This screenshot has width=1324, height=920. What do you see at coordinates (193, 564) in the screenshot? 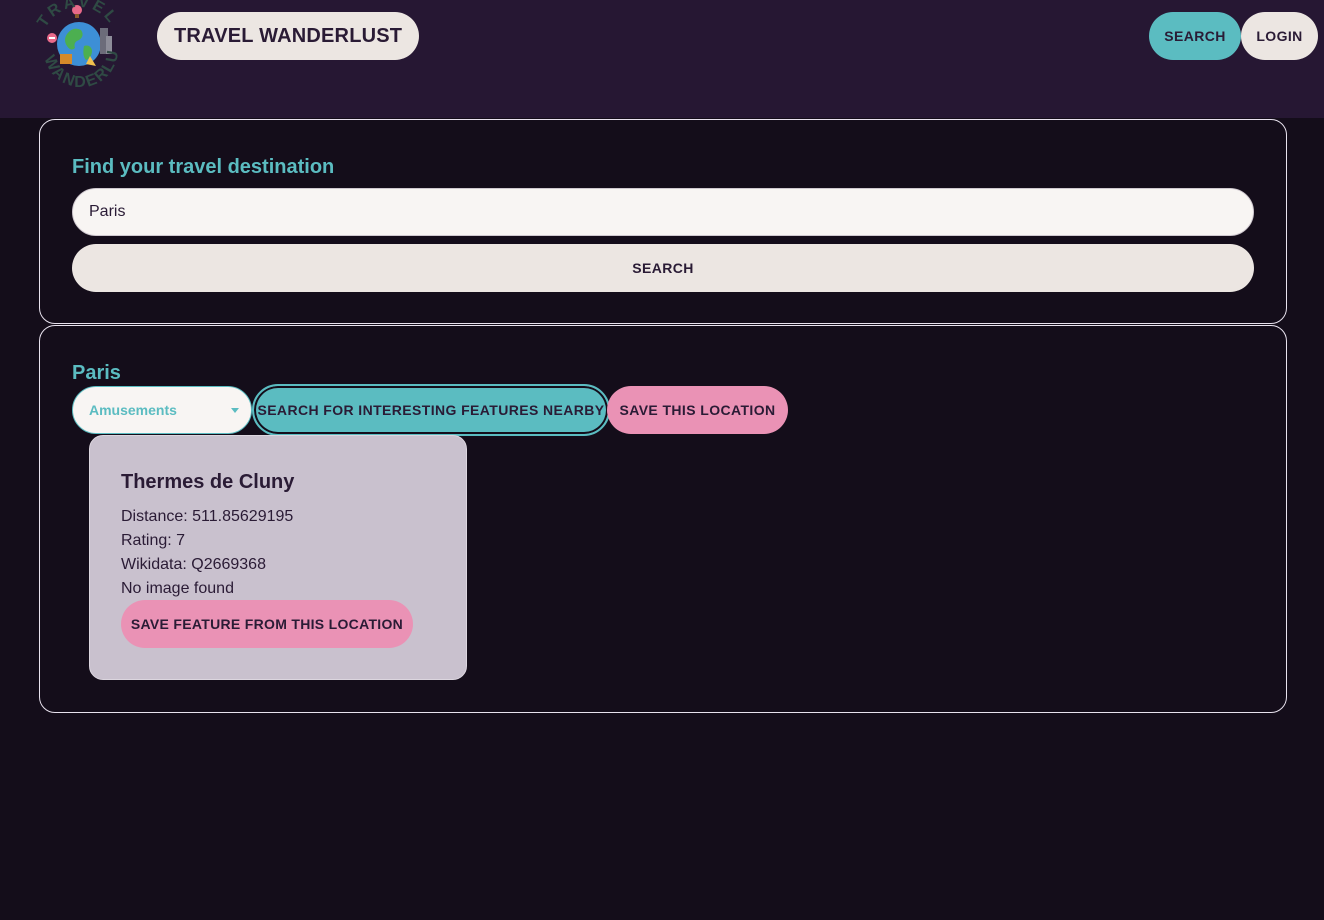
I see `feature-wikidata: Wikidata: Q2669368` at bounding box center [193, 564].